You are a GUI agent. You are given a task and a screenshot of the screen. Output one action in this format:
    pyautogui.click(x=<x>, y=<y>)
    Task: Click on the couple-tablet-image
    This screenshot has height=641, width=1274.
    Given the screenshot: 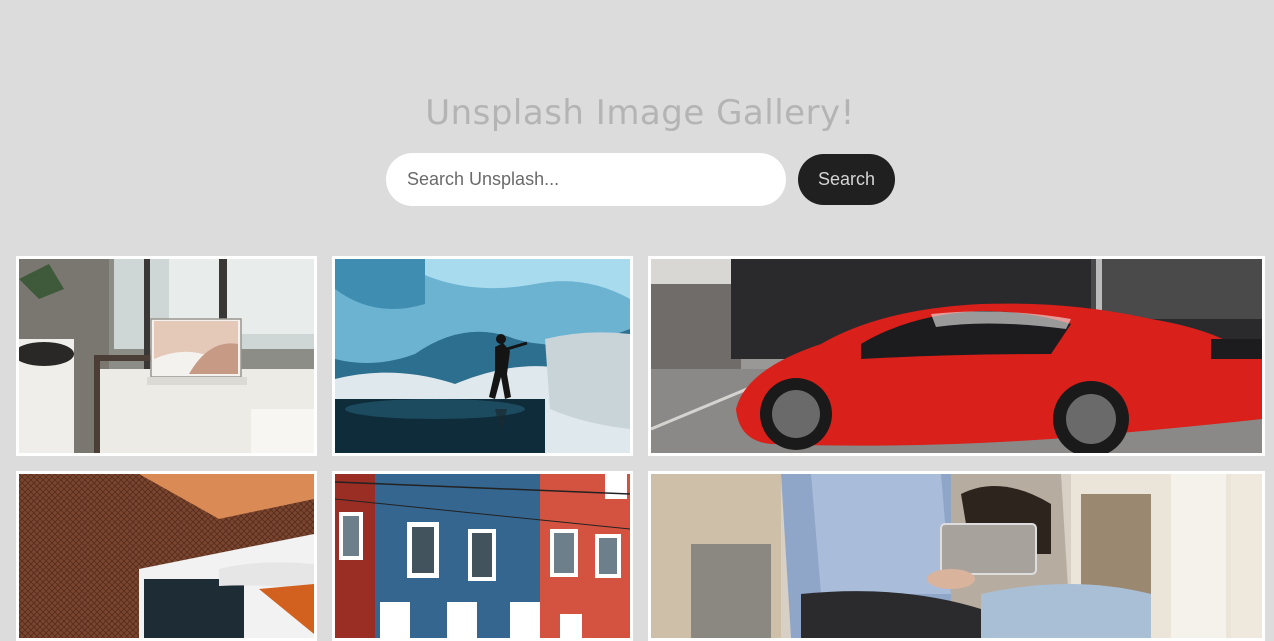 What is the action you would take?
    pyautogui.click(x=956, y=556)
    